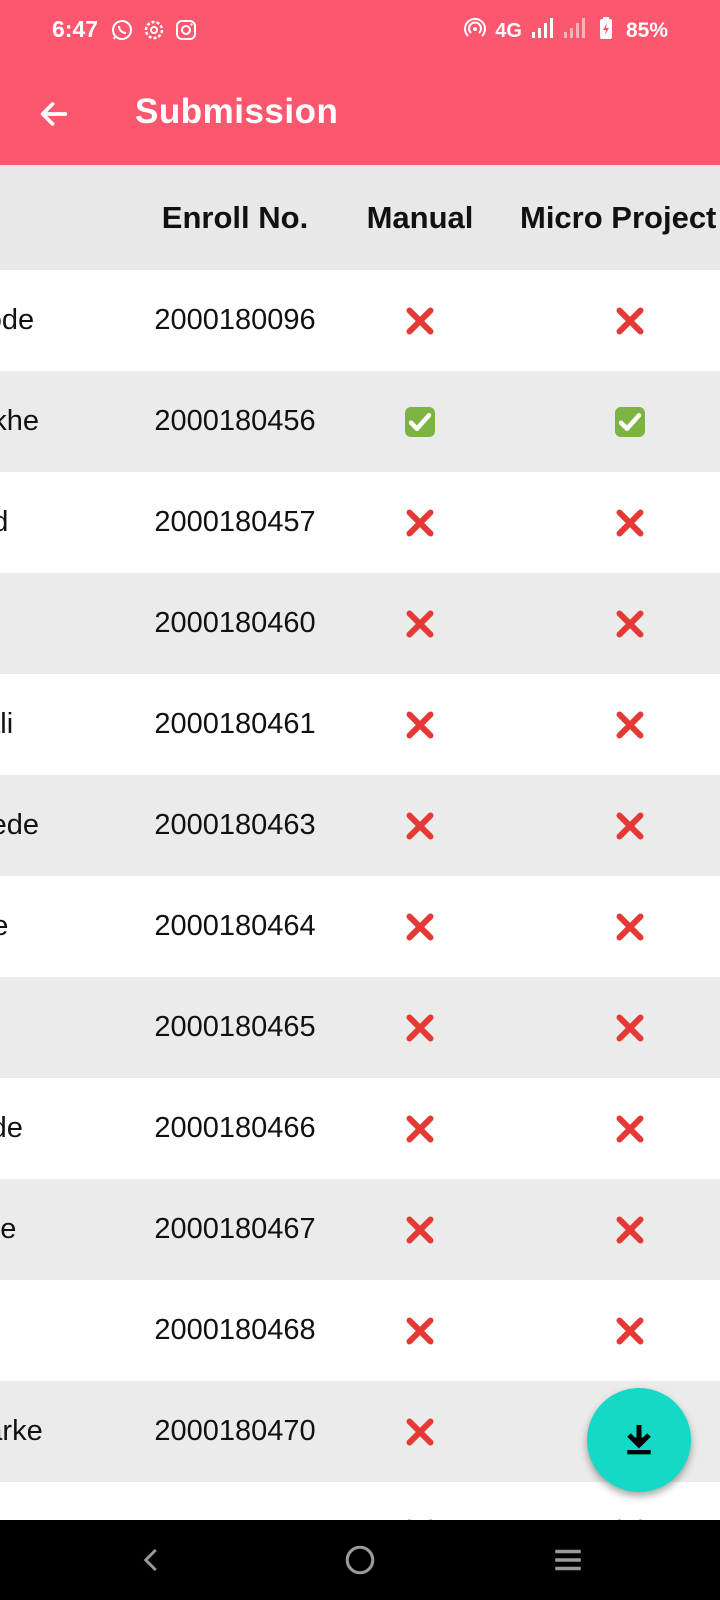  Describe the element at coordinates (360, 82) in the screenshot. I see `app-bar: 6:47 4G 85% Submission` at that location.